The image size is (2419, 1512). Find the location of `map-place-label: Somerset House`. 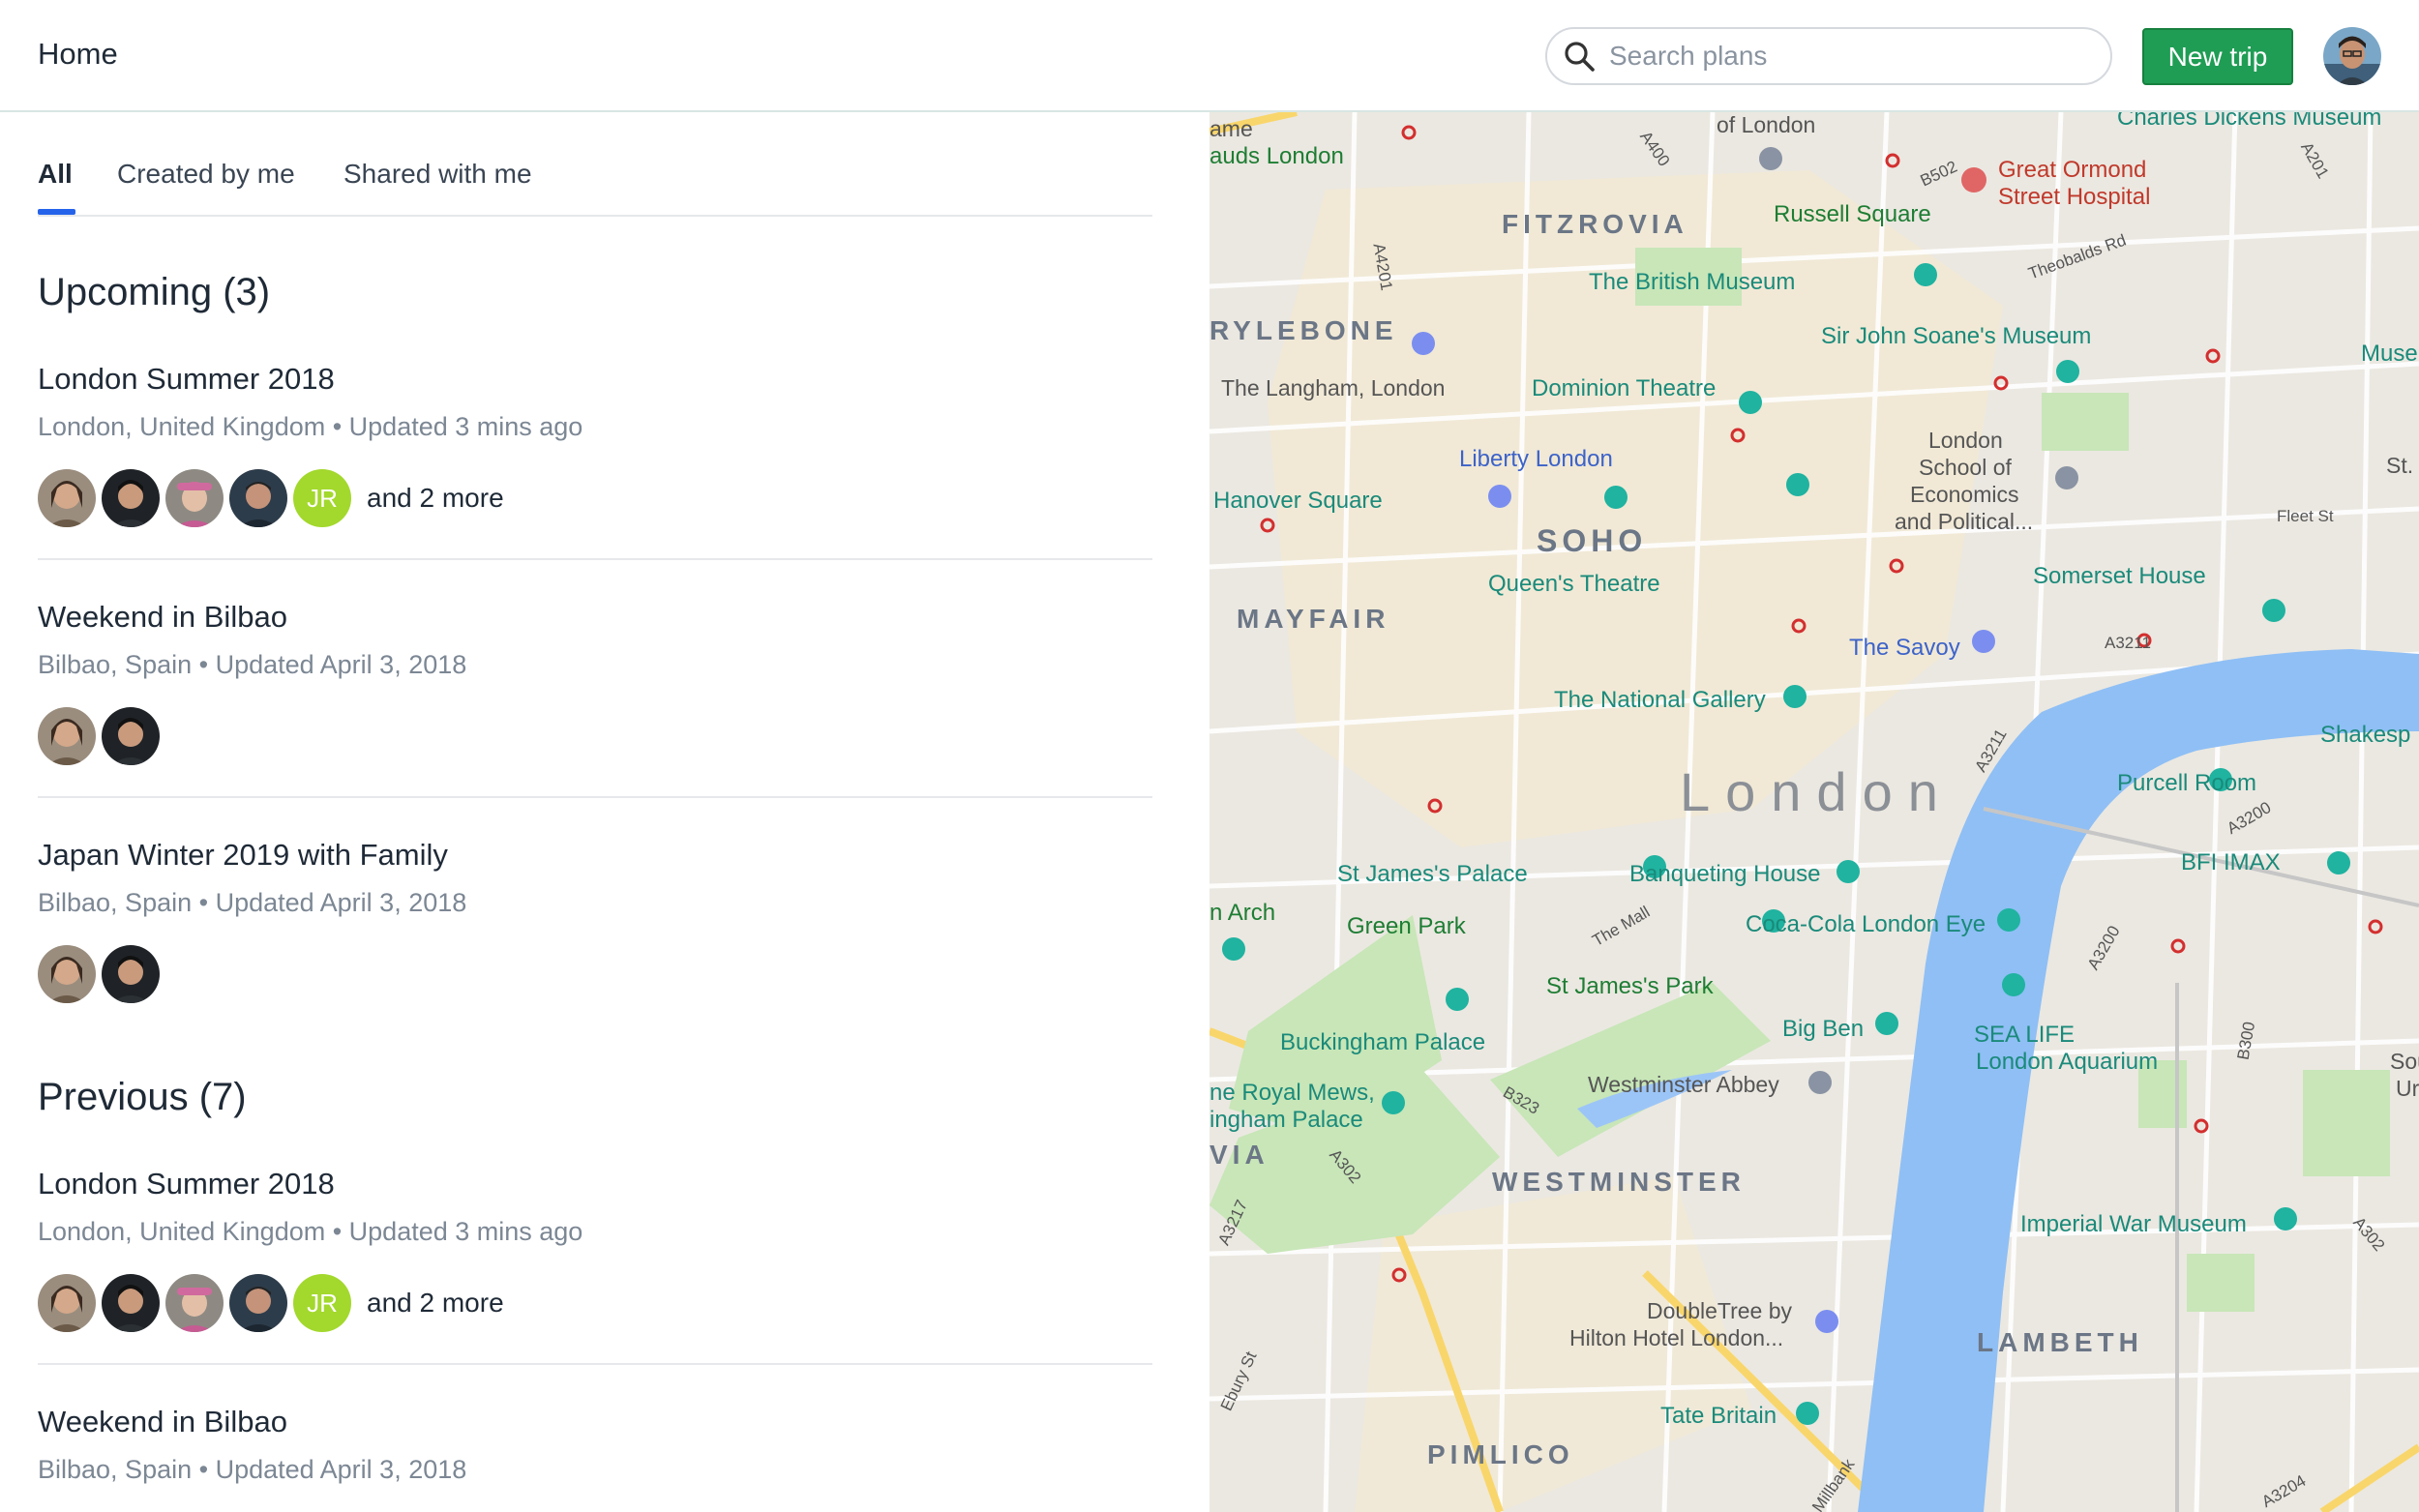

map-place-label: Somerset House is located at coordinates (2119, 576).